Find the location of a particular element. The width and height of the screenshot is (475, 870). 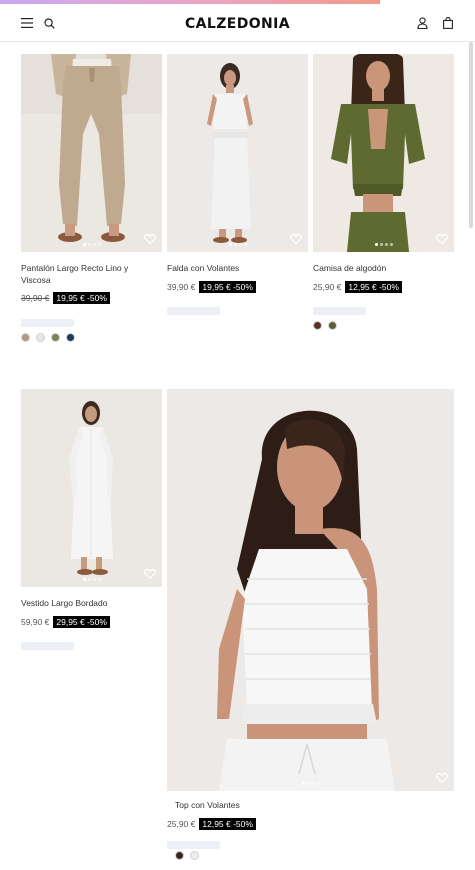

product-price: 59,90 € 29,95 € -50% is located at coordinates (65, 622).